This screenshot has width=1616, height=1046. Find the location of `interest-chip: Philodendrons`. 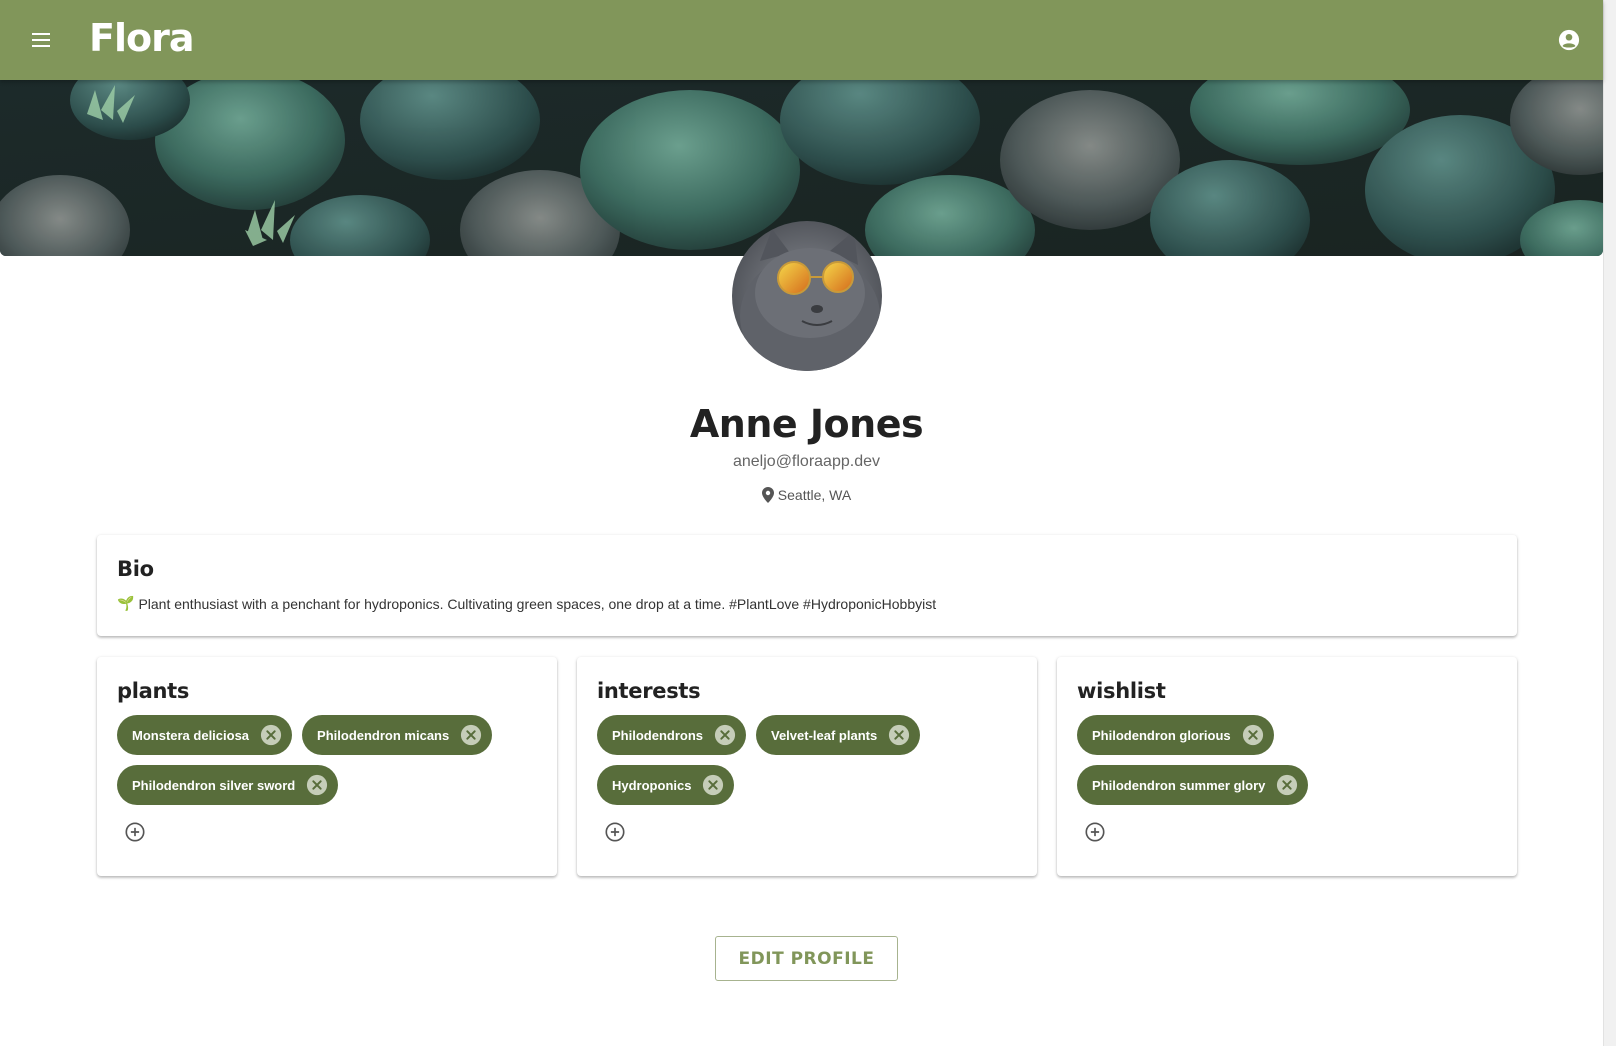

interest-chip: Philodendrons is located at coordinates (671, 735).